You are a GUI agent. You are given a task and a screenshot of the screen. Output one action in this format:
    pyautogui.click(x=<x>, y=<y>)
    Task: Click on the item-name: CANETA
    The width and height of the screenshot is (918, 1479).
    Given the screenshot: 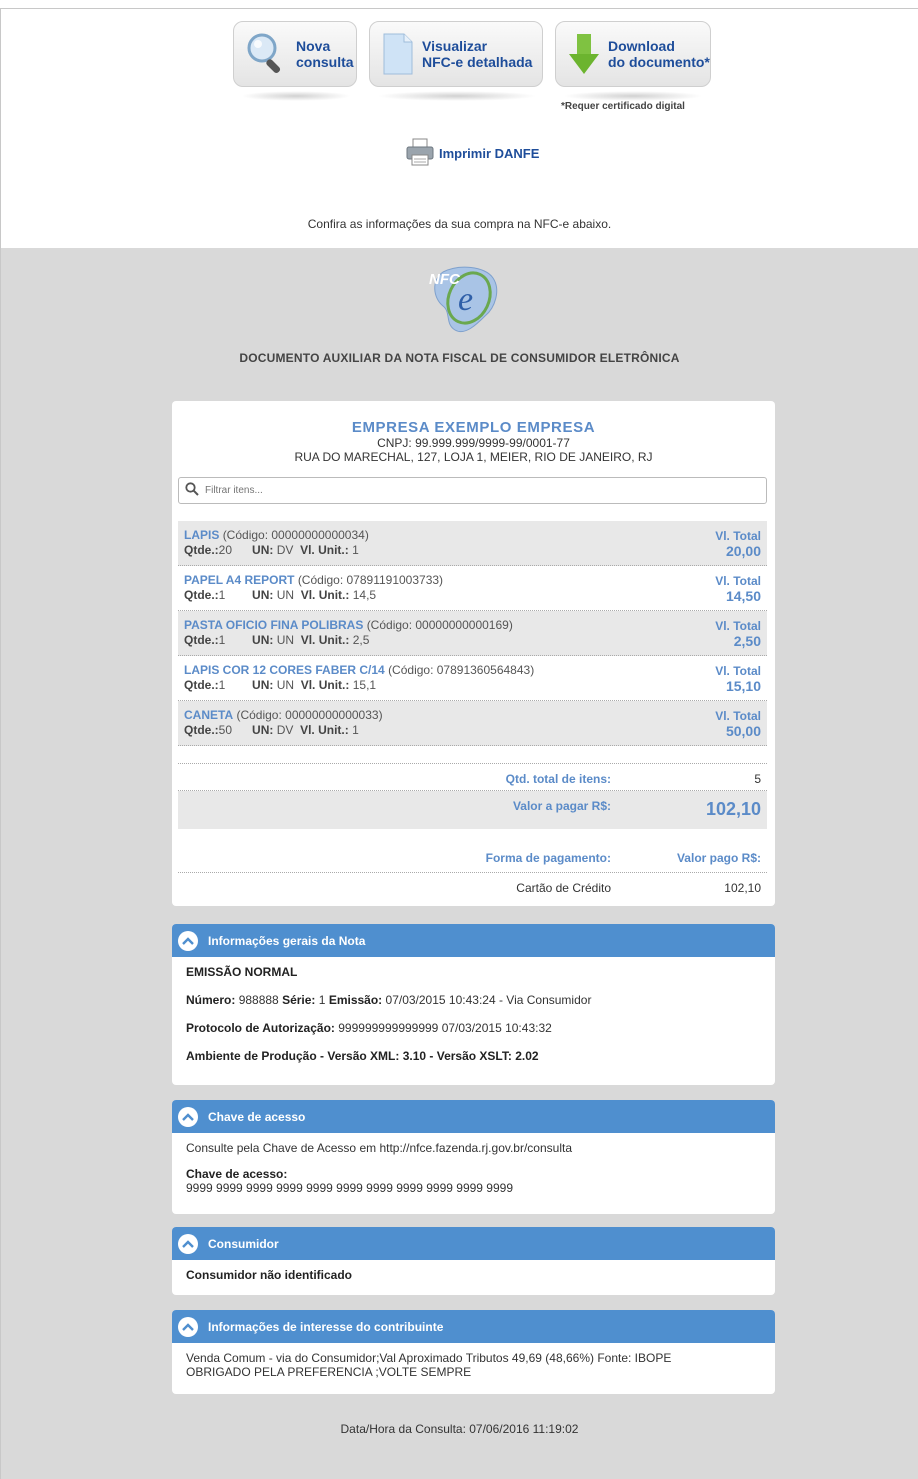 What is the action you would take?
    pyautogui.click(x=209, y=715)
    